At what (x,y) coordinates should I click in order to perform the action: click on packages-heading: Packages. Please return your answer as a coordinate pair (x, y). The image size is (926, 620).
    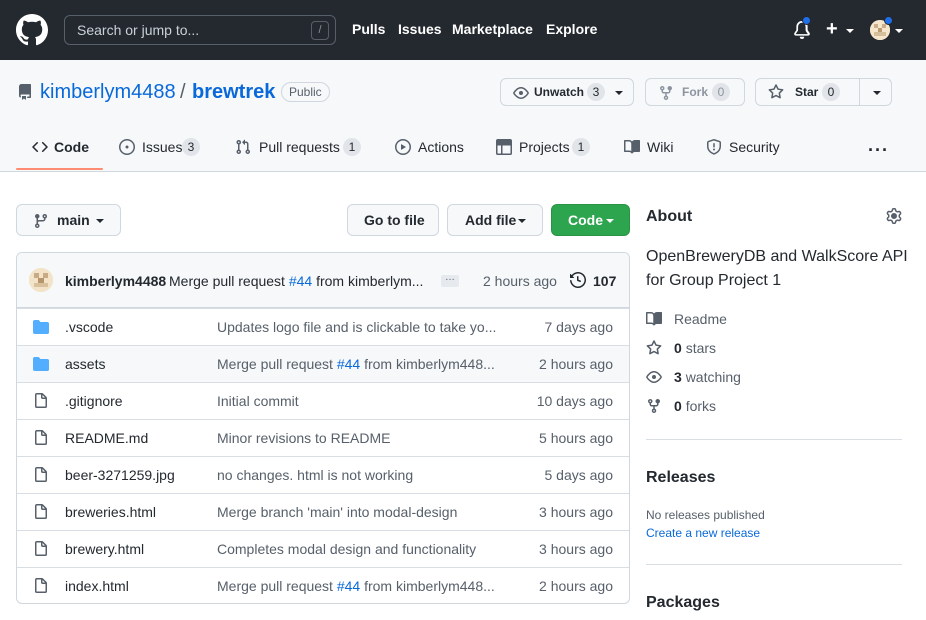
    Looking at the image, I should click on (683, 603).